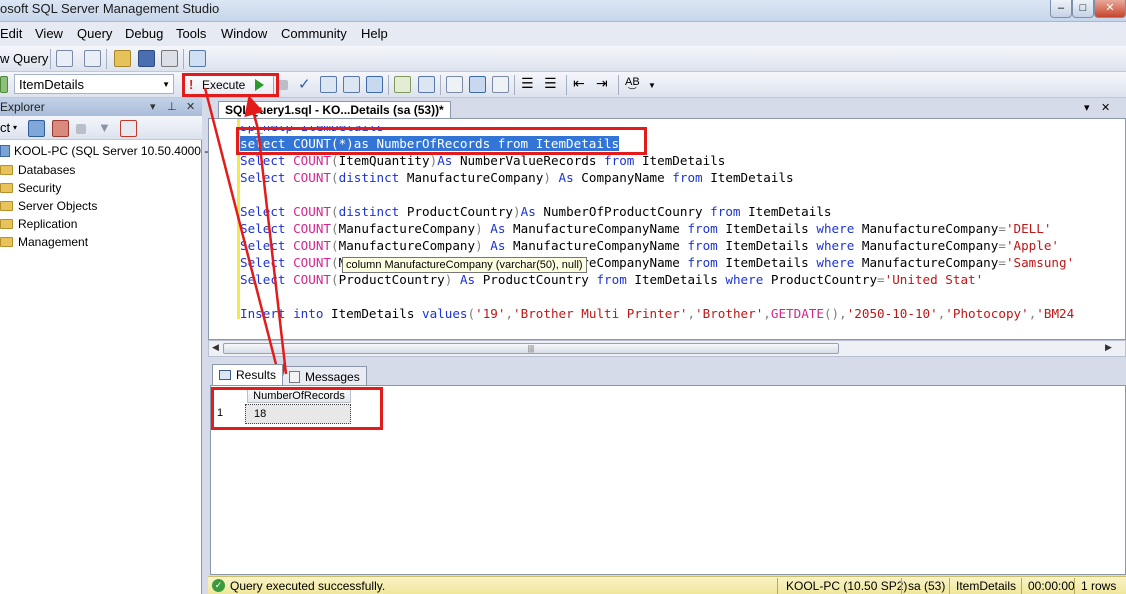  I want to click on tree-item-replication: Replication, so click(38, 224).